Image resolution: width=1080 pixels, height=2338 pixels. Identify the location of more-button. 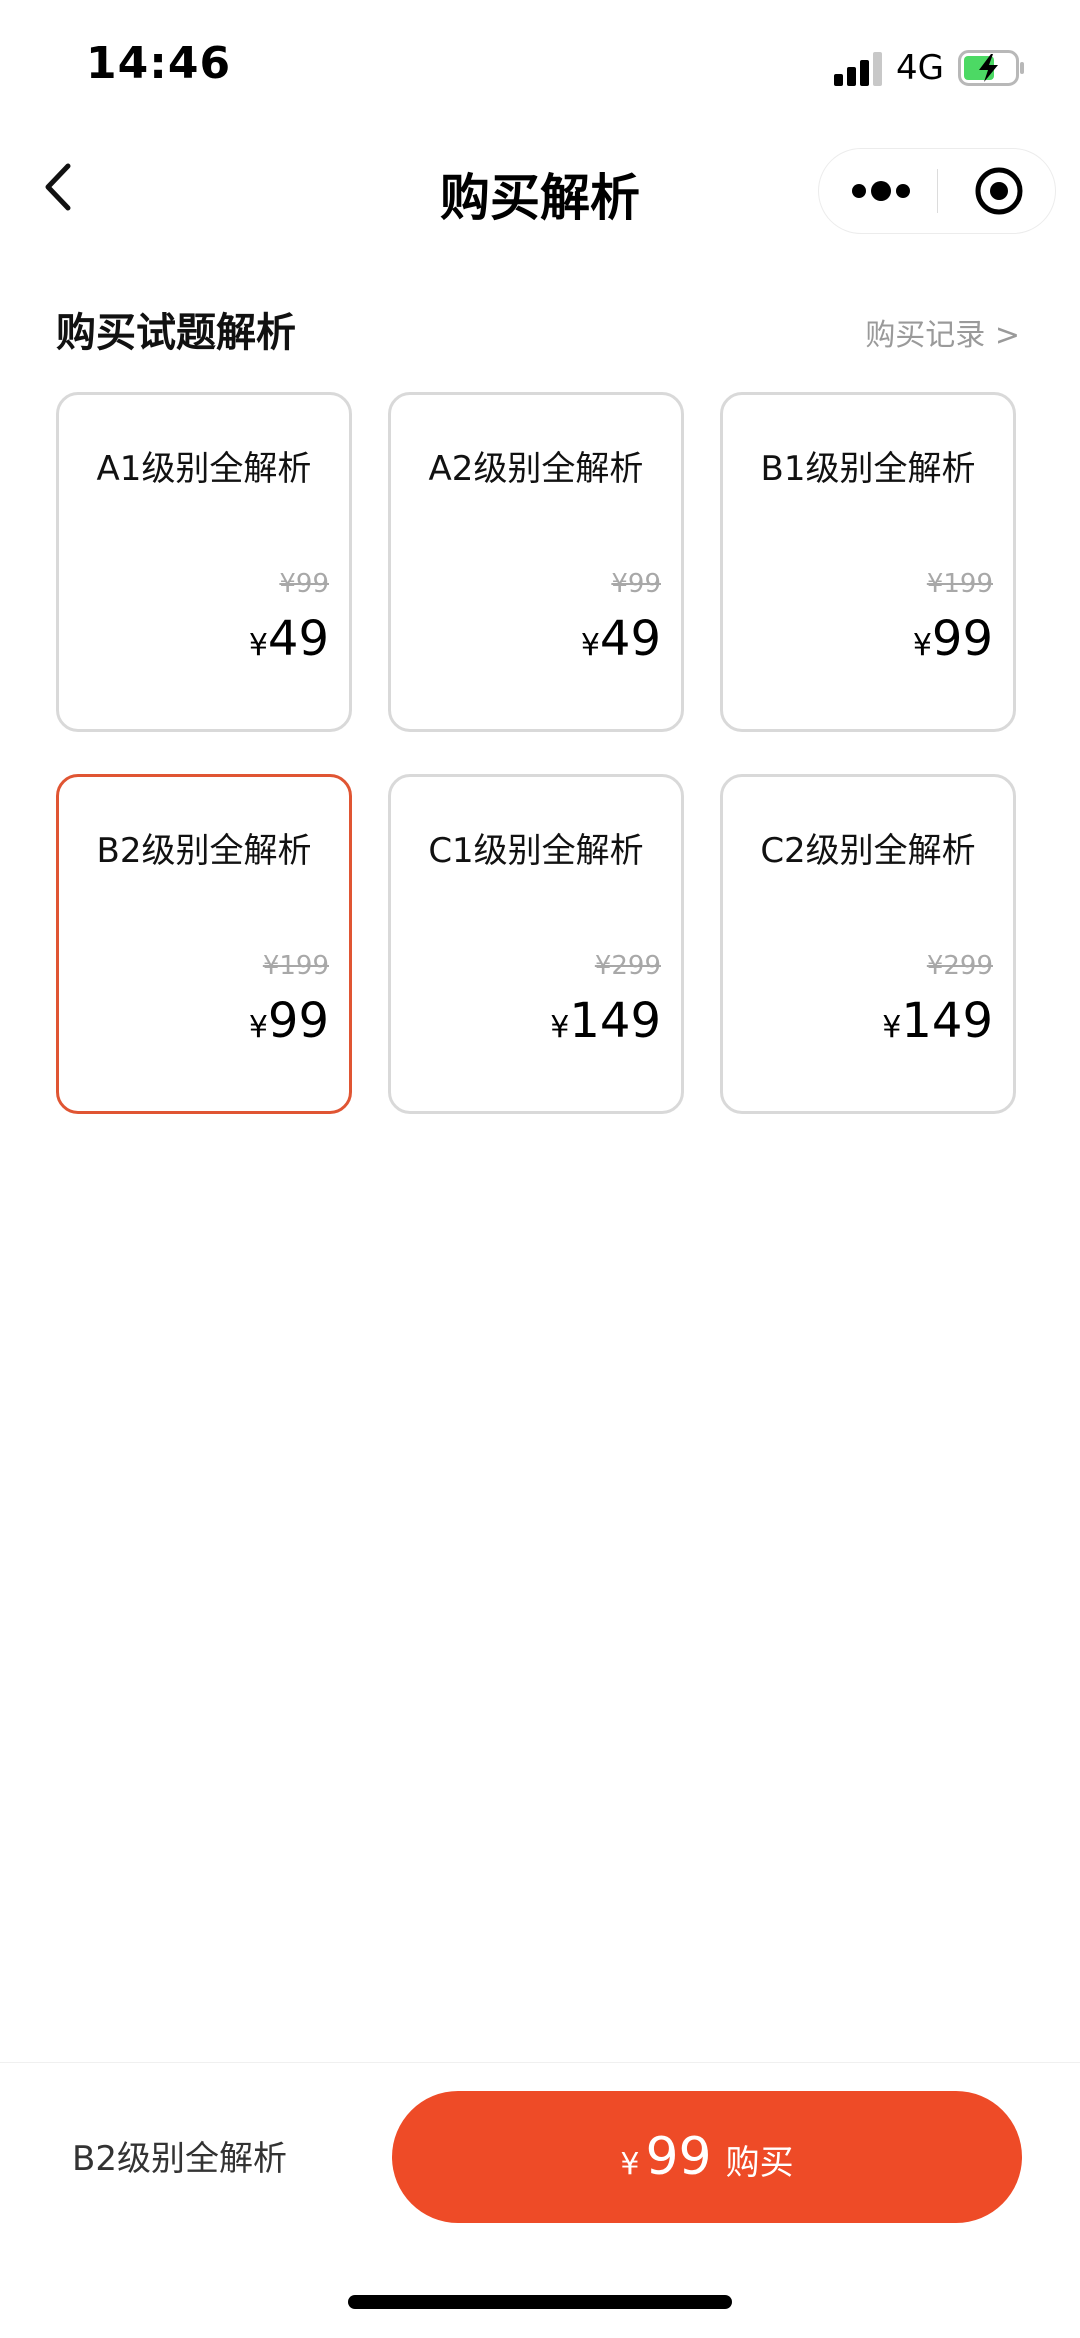
(878, 191).